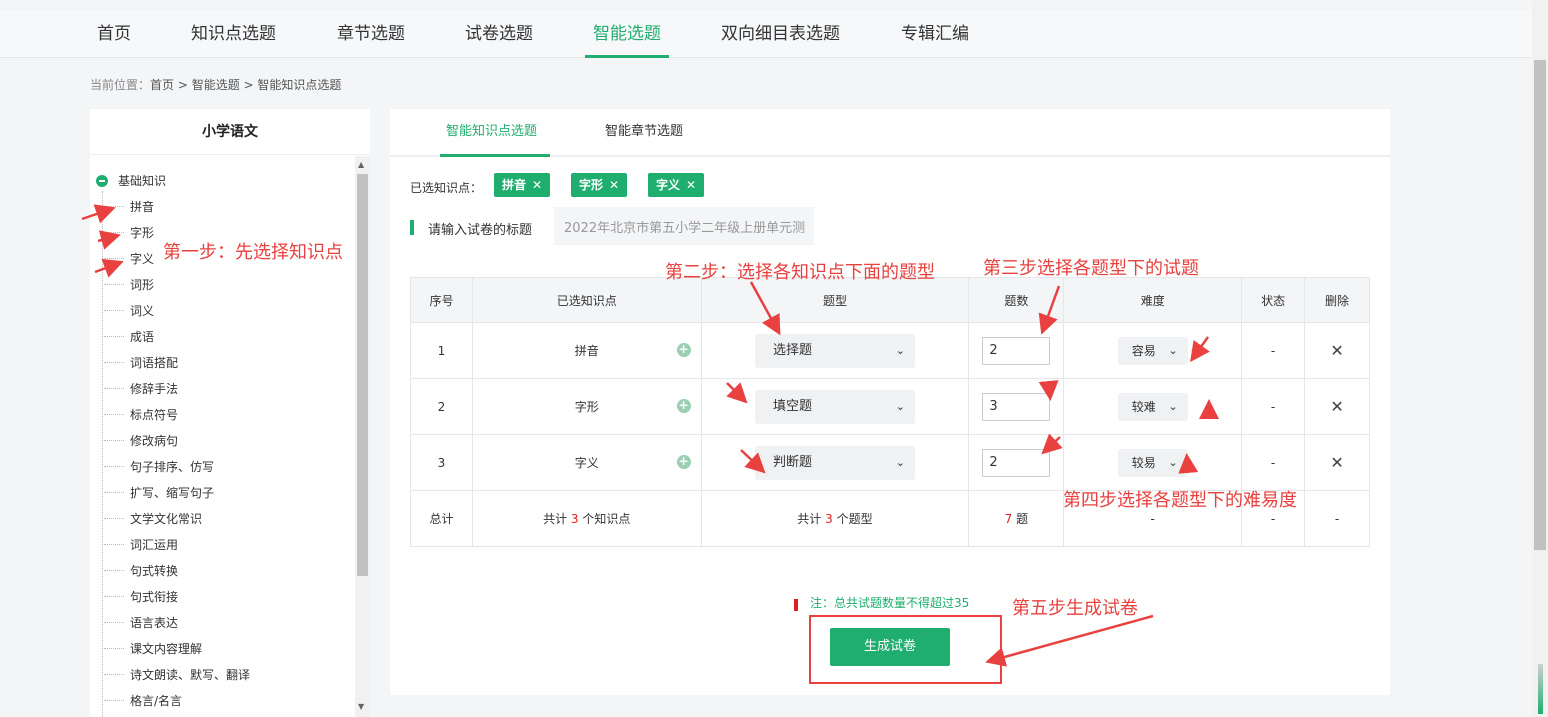  What do you see at coordinates (935, 34) in the screenshot?
I see `nav-album: 专辑汇编` at bounding box center [935, 34].